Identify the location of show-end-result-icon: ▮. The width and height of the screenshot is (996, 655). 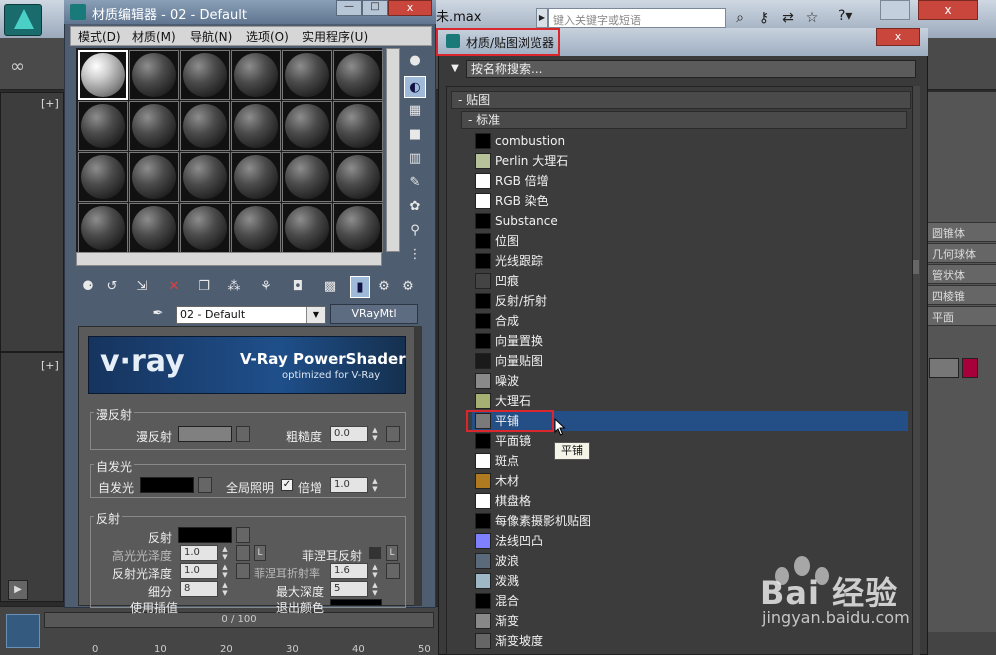
(360, 287).